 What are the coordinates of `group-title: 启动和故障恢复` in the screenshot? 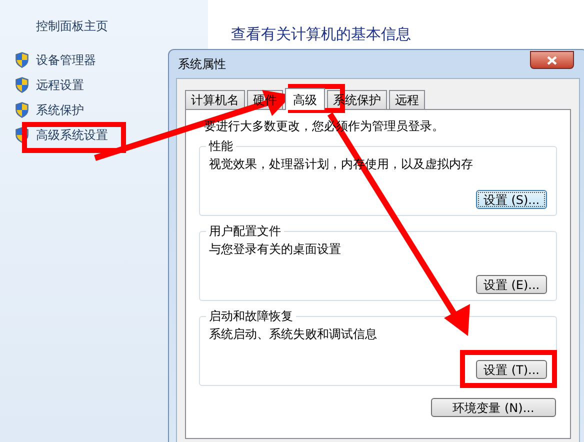 It's located at (251, 316).